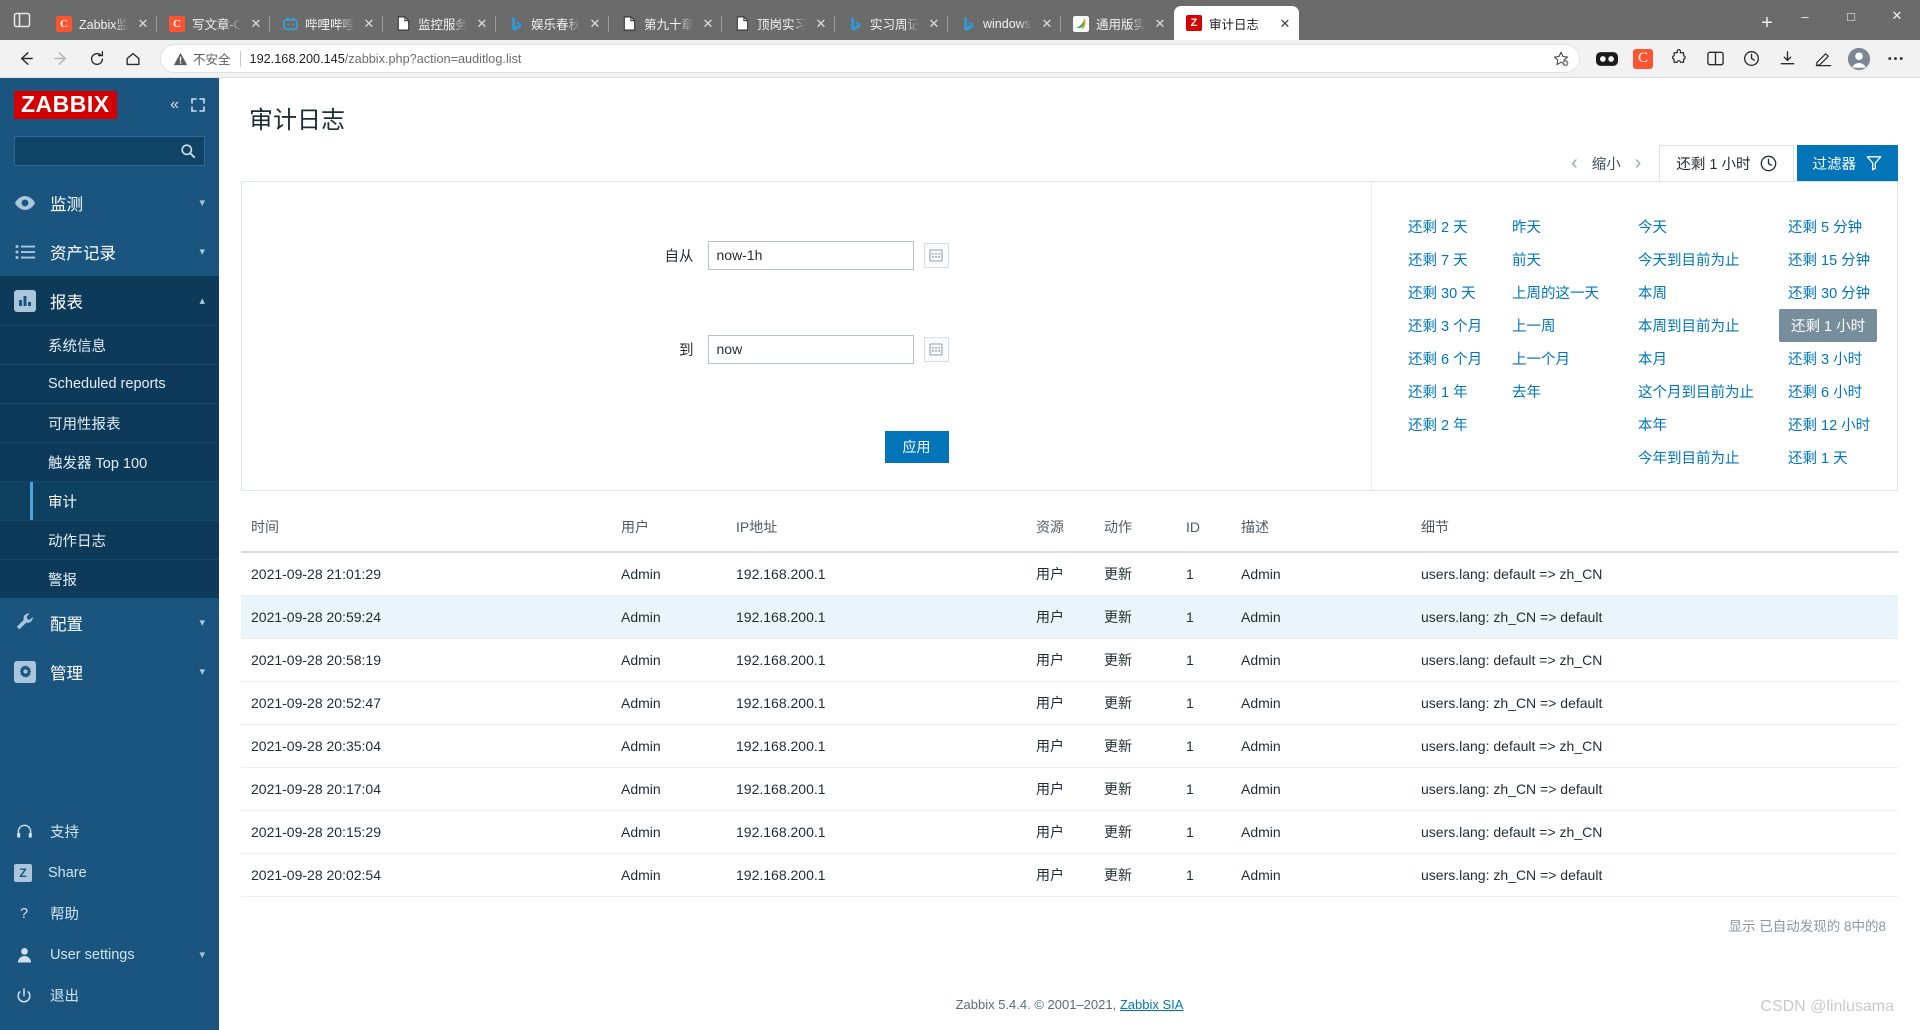 The image size is (1920, 1030). Describe the element at coordinates (1638, 163) in the screenshot. I see `chevron-right-icon: ›` at that location.